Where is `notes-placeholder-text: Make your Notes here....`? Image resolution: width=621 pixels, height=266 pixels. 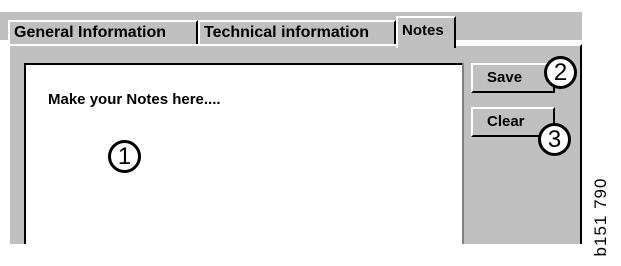
notes-placeholder-text: Make your Notes here.... is located at coordinates (134, 99).